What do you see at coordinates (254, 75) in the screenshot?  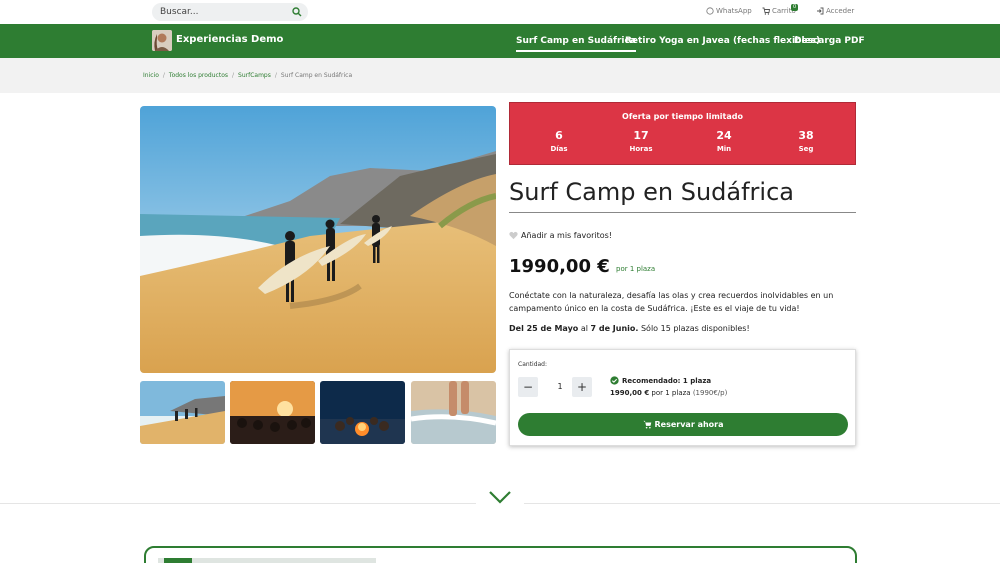 I see `breadcrumb-category: SurfCamps` at bounding box center [254, 75].